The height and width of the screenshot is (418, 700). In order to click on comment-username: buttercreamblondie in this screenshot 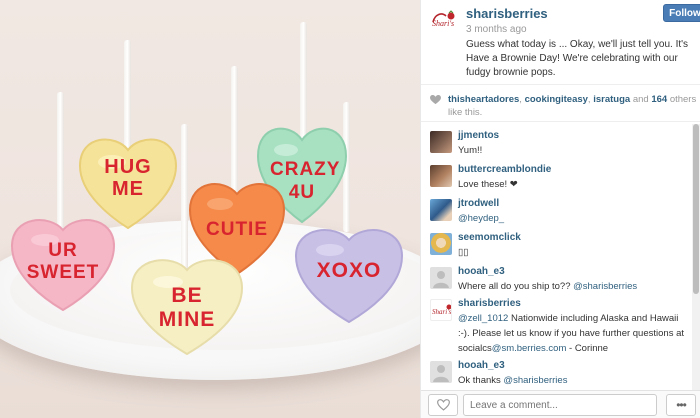, I will do `click(504, 169)`.